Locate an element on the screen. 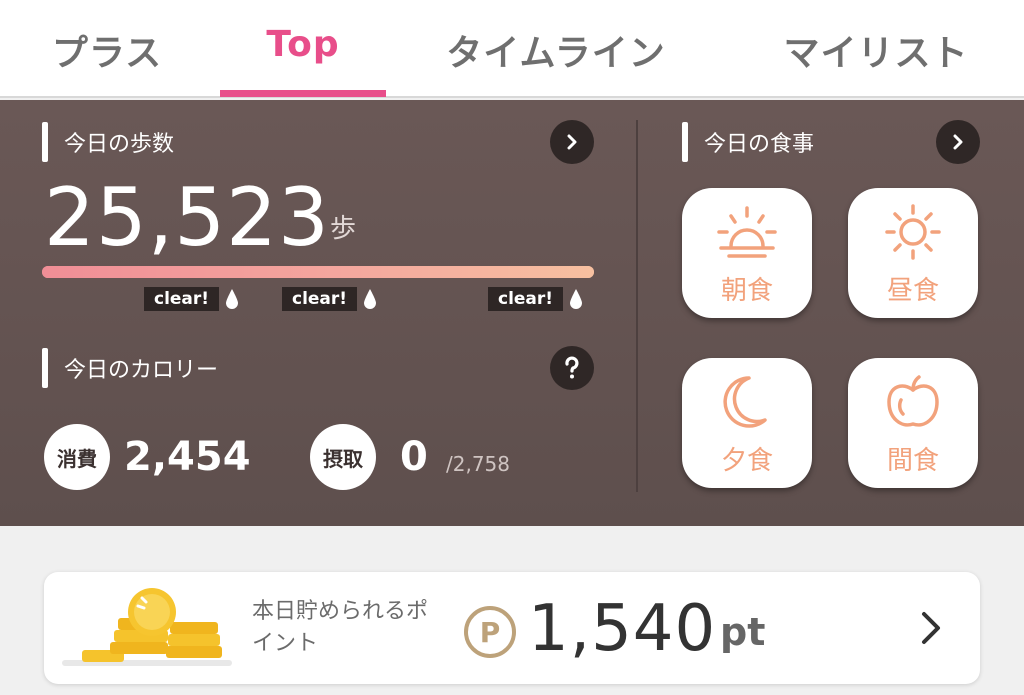  coins-icon is located at coordinates (147, 627).